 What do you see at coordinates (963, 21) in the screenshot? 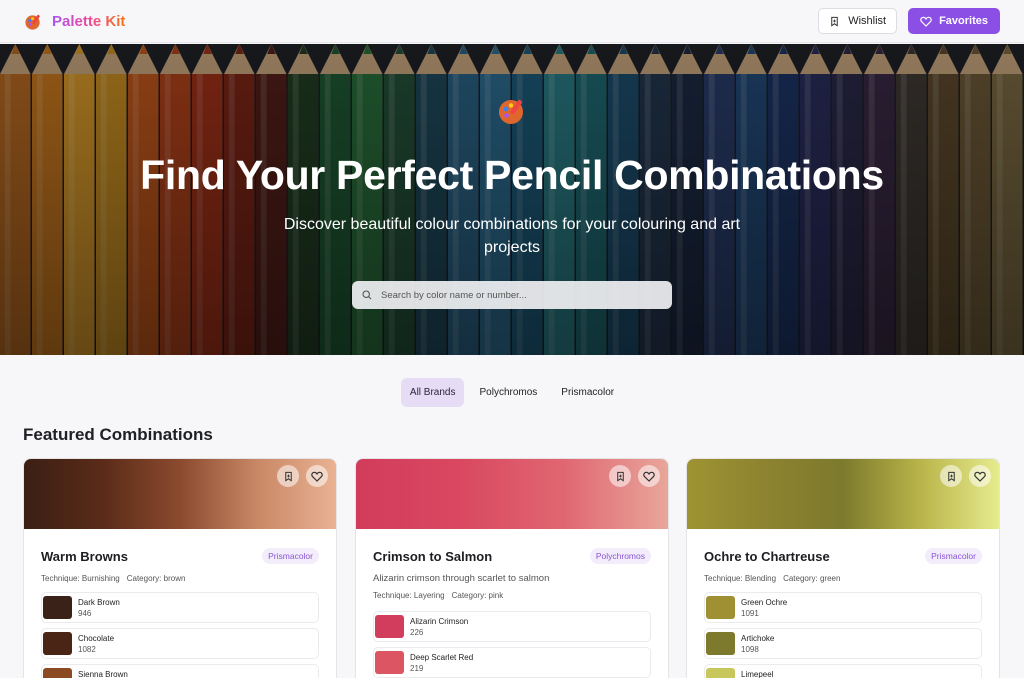
I see `favorites-label: Favorites` at bounding box center [963, 21].